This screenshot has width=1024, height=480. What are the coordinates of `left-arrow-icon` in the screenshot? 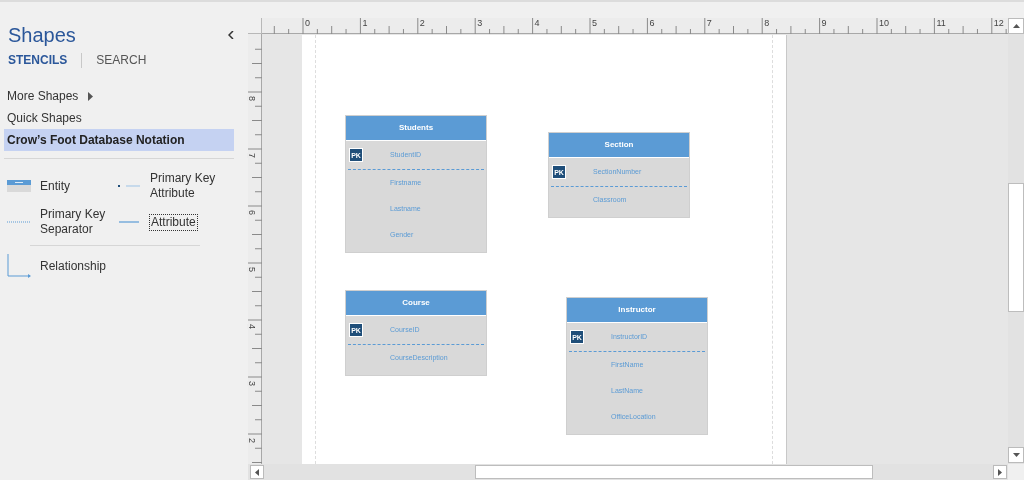 It's located at (257, 472).